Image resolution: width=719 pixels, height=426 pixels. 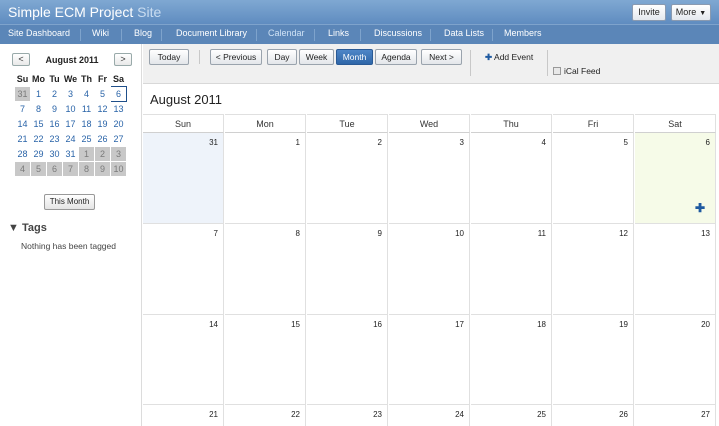 What do you see at coordinates (429, 269) in the screenshot?
I see `day-cell: 10` at bounding box center [429, 269].